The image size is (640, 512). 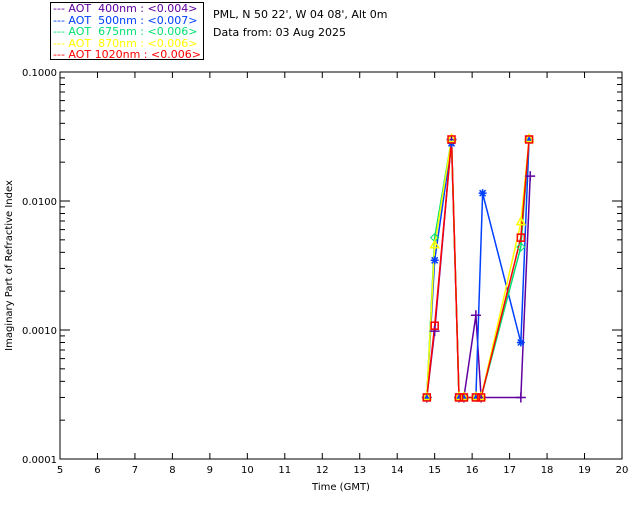 What do you see at coordinates (135, 470) in the screenshot?
I see `x-tick-label: 7` at bounding box center [135, 470].